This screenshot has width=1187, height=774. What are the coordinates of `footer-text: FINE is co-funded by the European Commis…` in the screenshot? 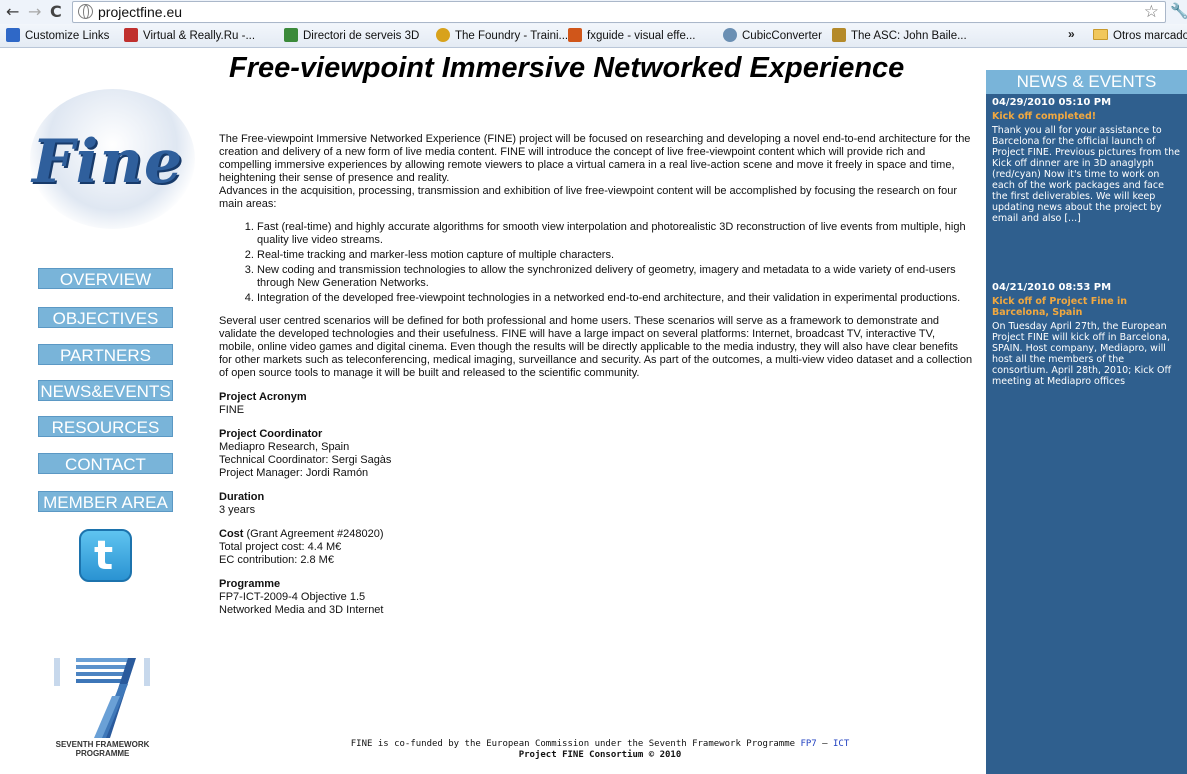 It's located at (575, 744).